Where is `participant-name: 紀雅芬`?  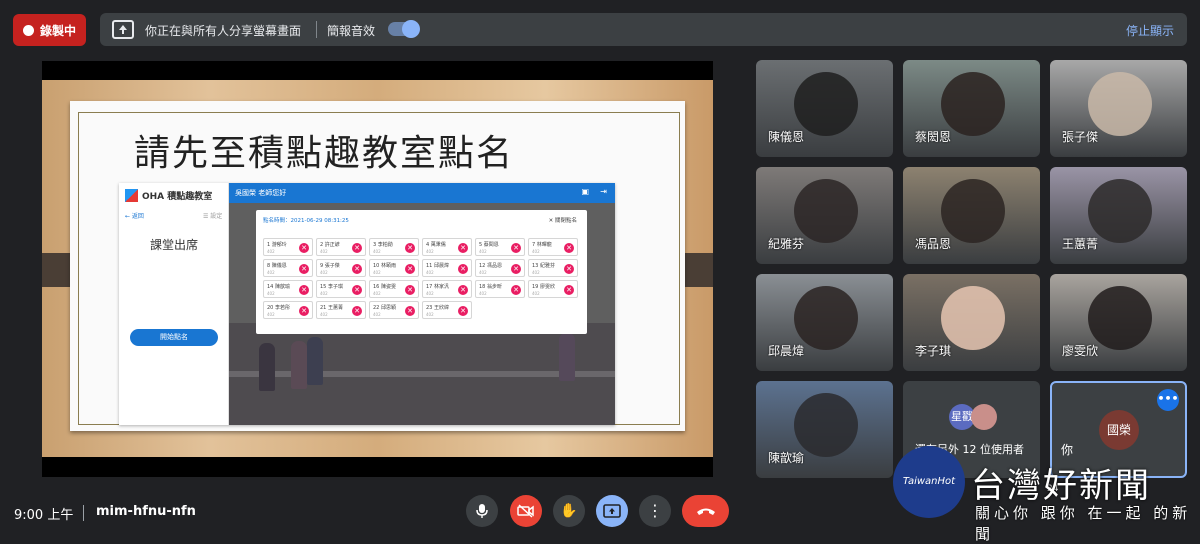
participant-name: 紀雅芬 is located at coordinates (786, 244).